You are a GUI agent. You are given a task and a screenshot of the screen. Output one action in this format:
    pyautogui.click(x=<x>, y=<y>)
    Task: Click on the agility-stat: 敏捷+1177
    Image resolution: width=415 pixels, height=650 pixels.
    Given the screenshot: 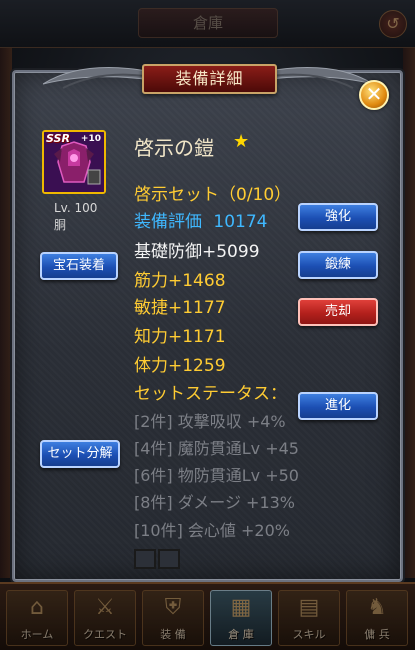 What is the action you would take?
    pyautogui.click(x=180, y=308)
    